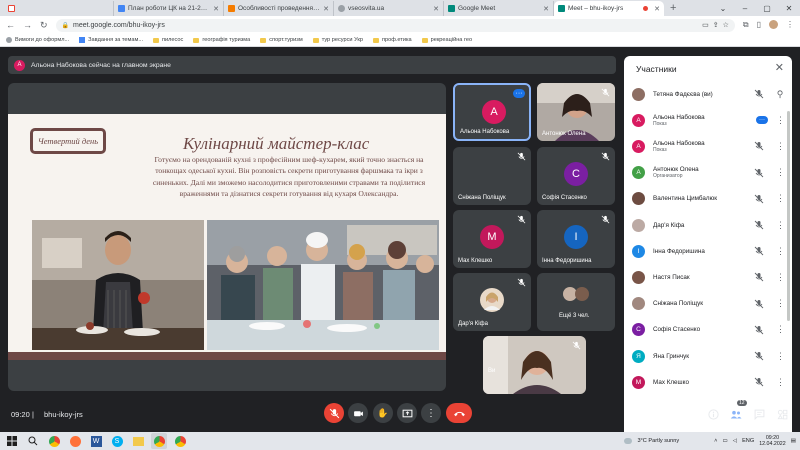 Image resolution: width=800 pixels, height=450 pixels. Describe the element at coordinates (492, 176) in the screenshot. I see `participant-tile: Сніжана Поліщук` at that location.